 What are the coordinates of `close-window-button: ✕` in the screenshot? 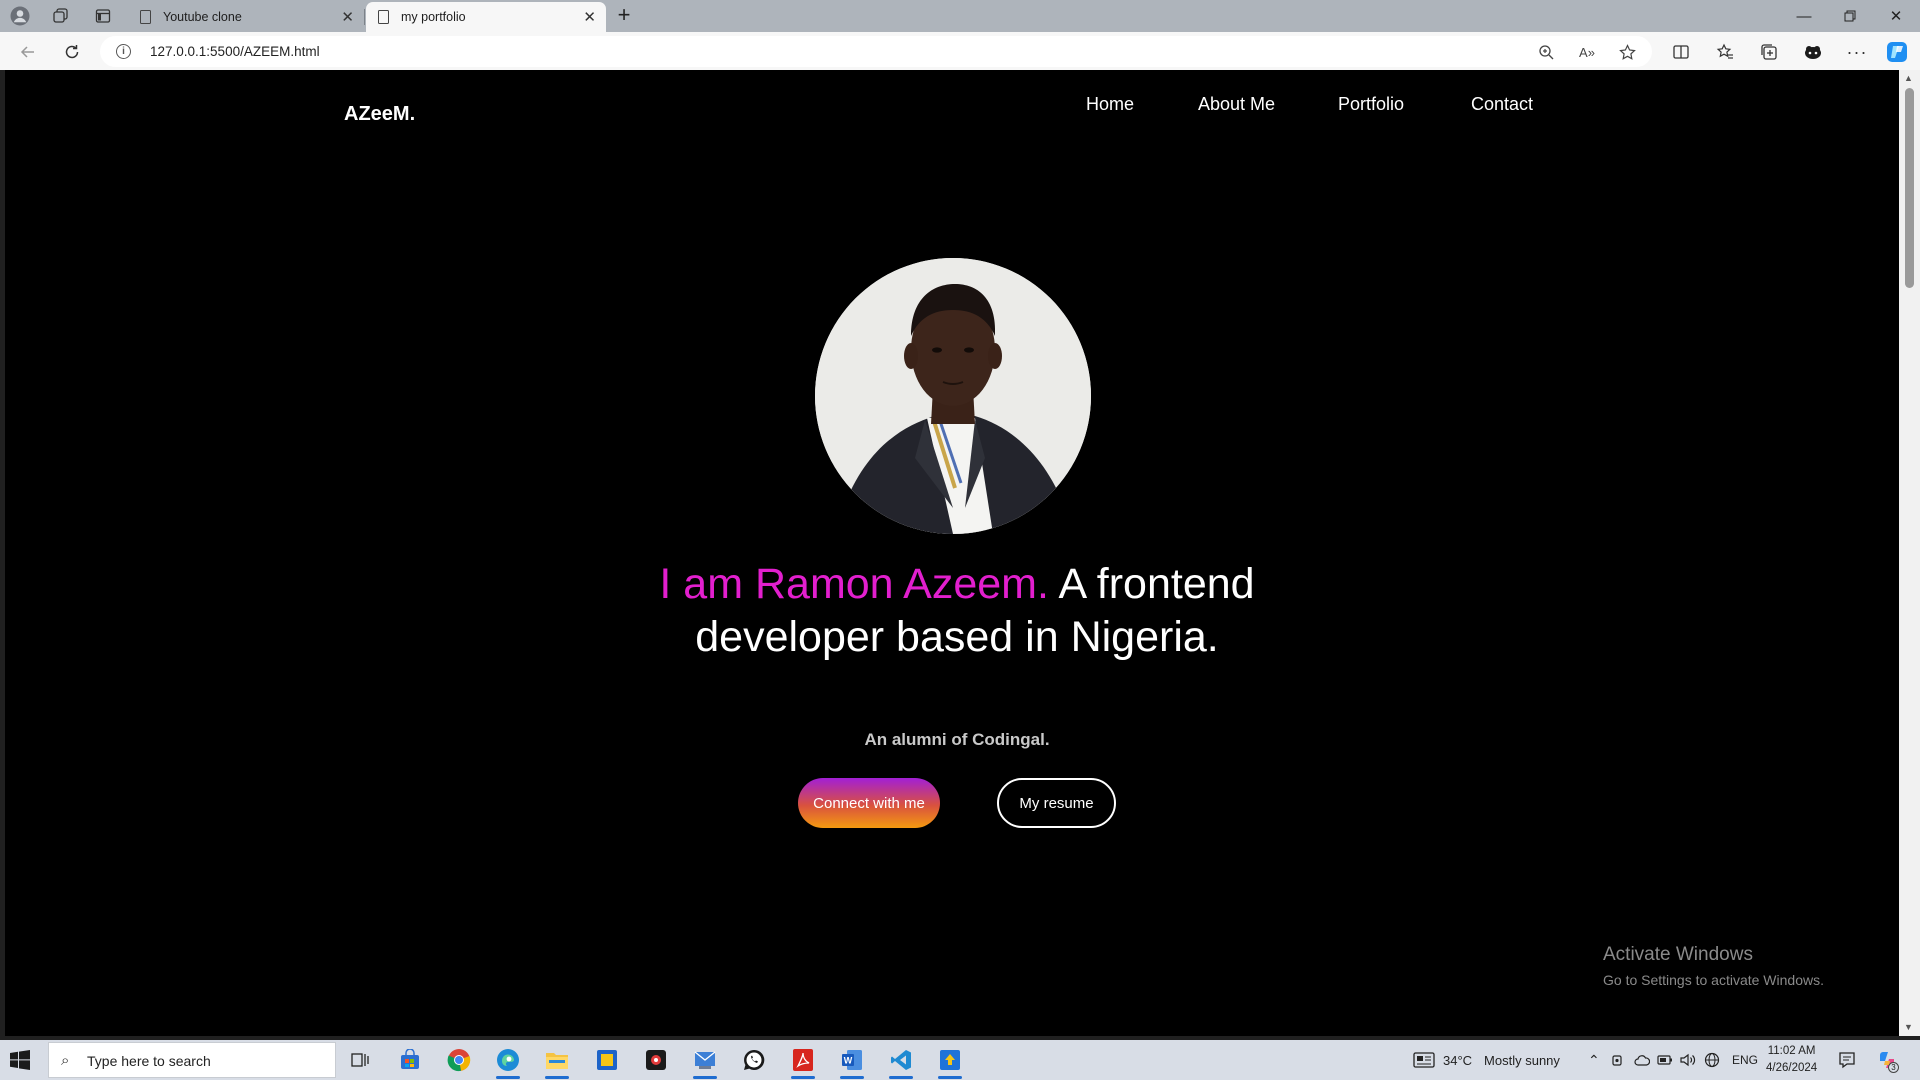 It's located at (1896, 16).